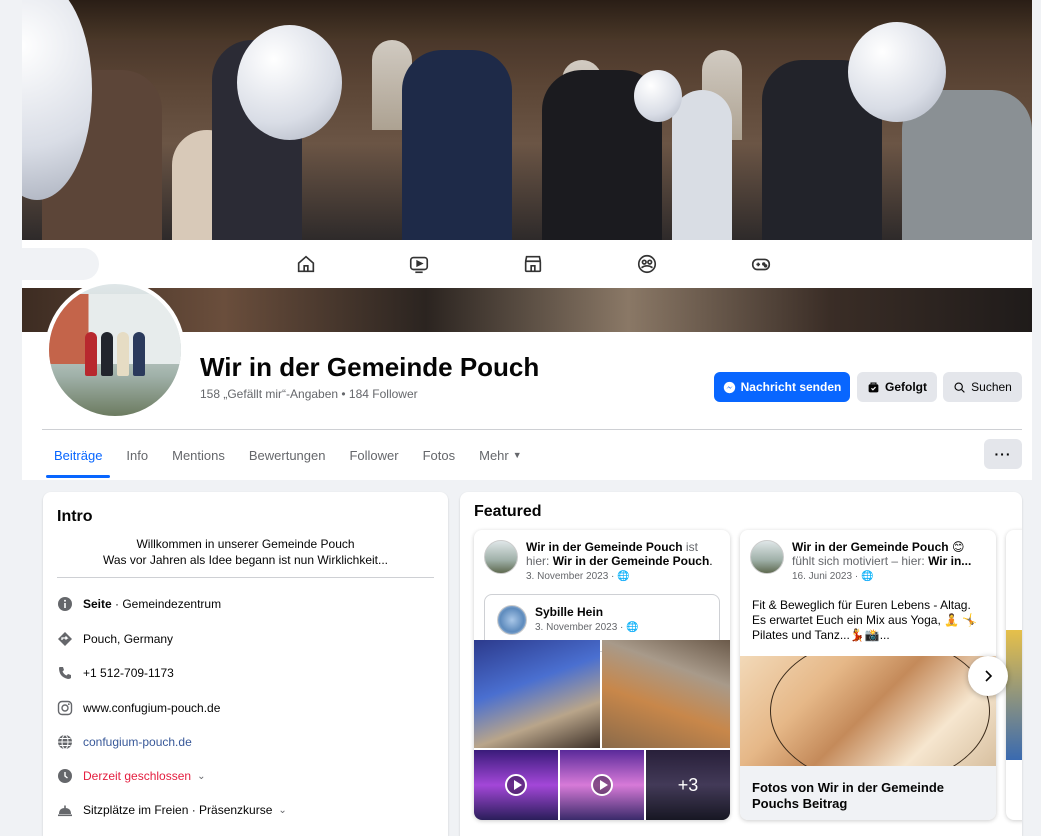 This screenshot has height=836, width=1041. Describe the element at coordinates (65, 673) in the screenshot. I see `phone-icon` at that location.